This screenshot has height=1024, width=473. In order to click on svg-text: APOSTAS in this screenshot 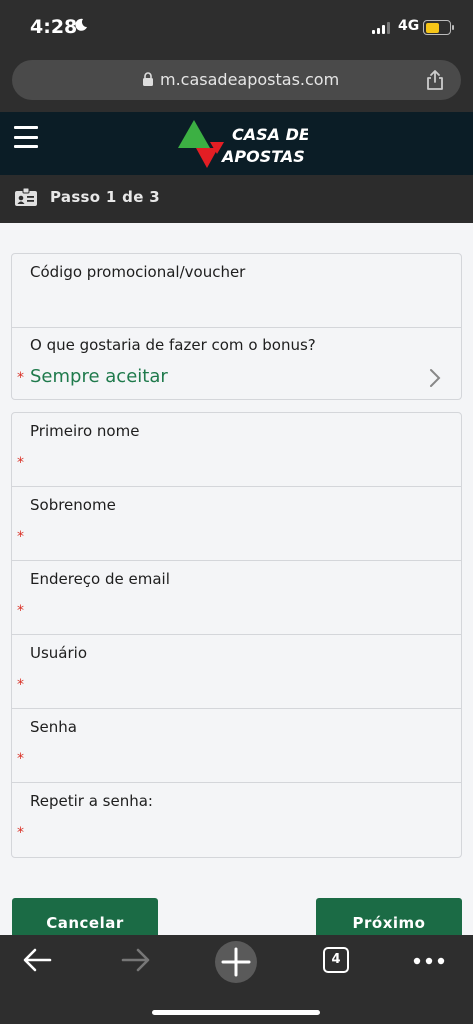, I will do `click(262, 156)`.